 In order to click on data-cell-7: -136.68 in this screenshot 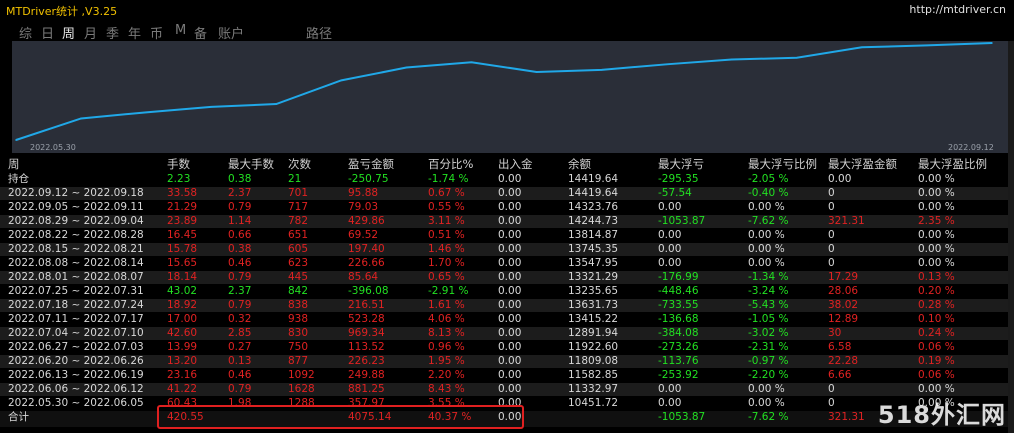, I will do `click(678, 319)`.